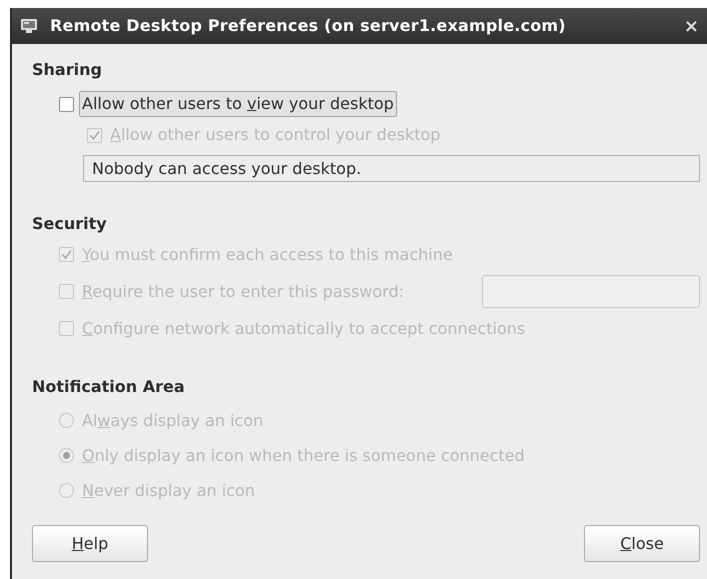 The height and width of the screenshot is (579, 707). What do you see at coordinates (238, 104) in the screenshot?
I see `option-label: Allow other users to view your desktop` at bounding box center [238, 104].